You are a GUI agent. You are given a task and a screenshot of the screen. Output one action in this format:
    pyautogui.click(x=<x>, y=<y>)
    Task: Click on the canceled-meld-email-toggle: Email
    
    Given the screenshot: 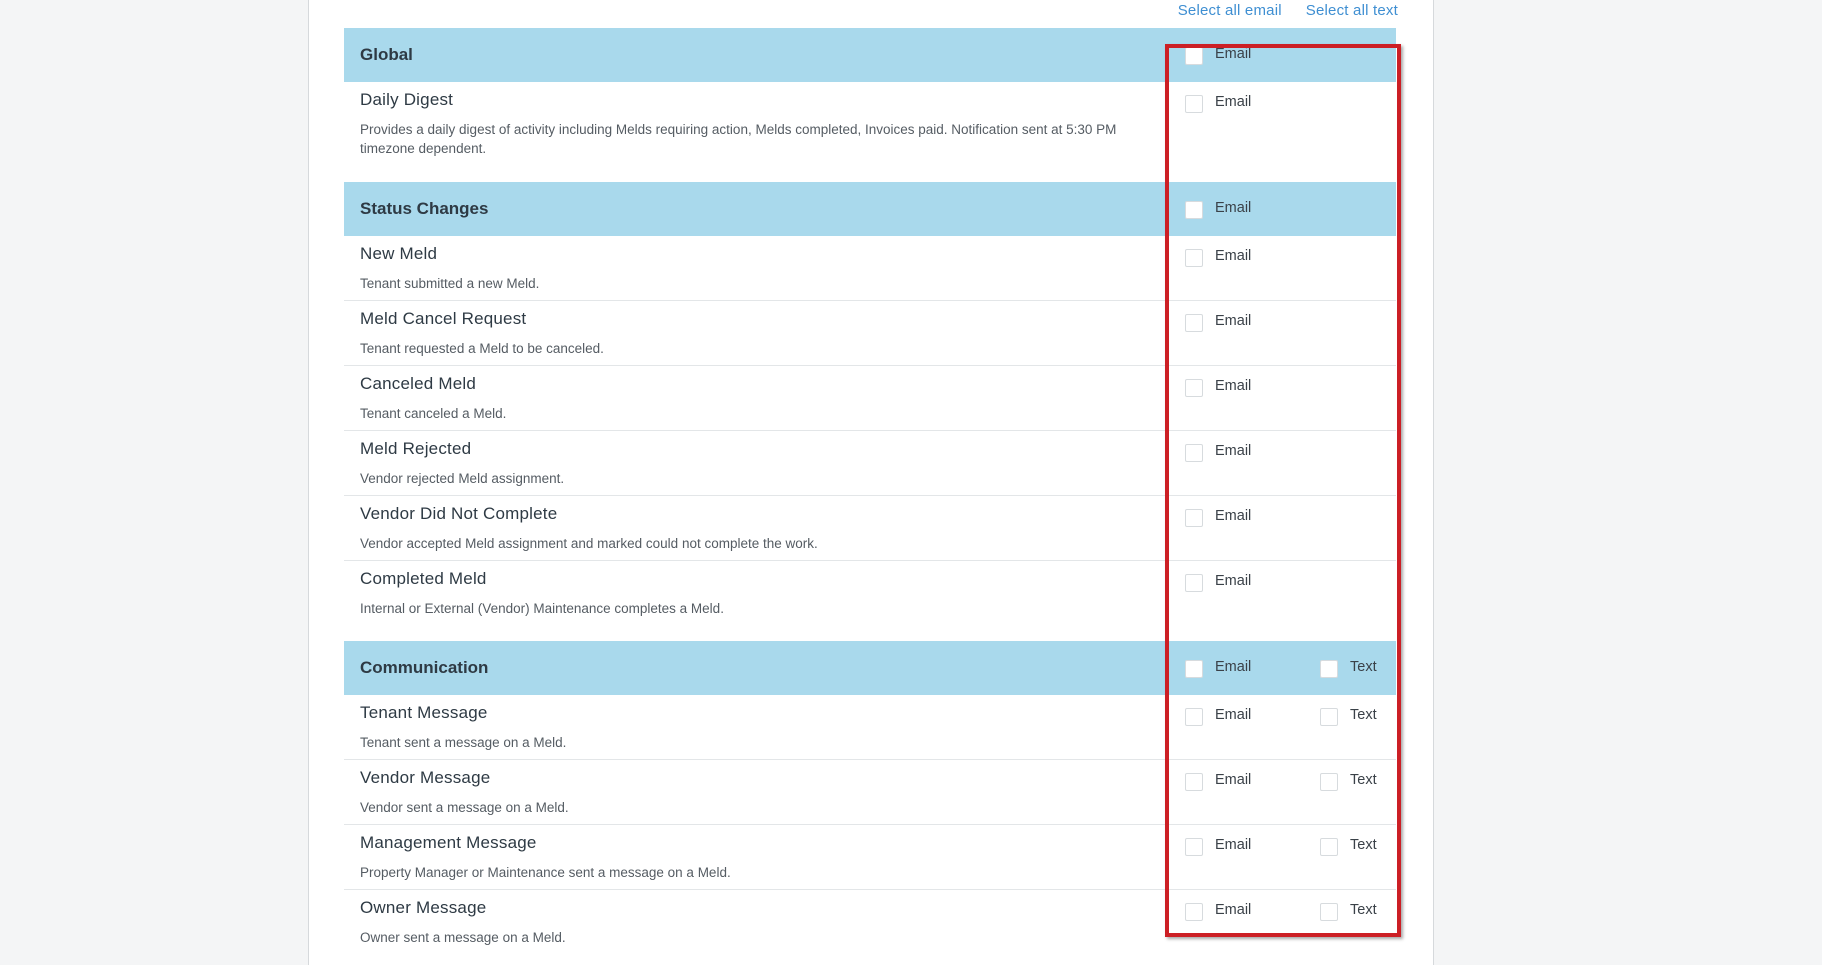 What is the action you would take?
    pyautogui.click(x=1218, y=387)
    